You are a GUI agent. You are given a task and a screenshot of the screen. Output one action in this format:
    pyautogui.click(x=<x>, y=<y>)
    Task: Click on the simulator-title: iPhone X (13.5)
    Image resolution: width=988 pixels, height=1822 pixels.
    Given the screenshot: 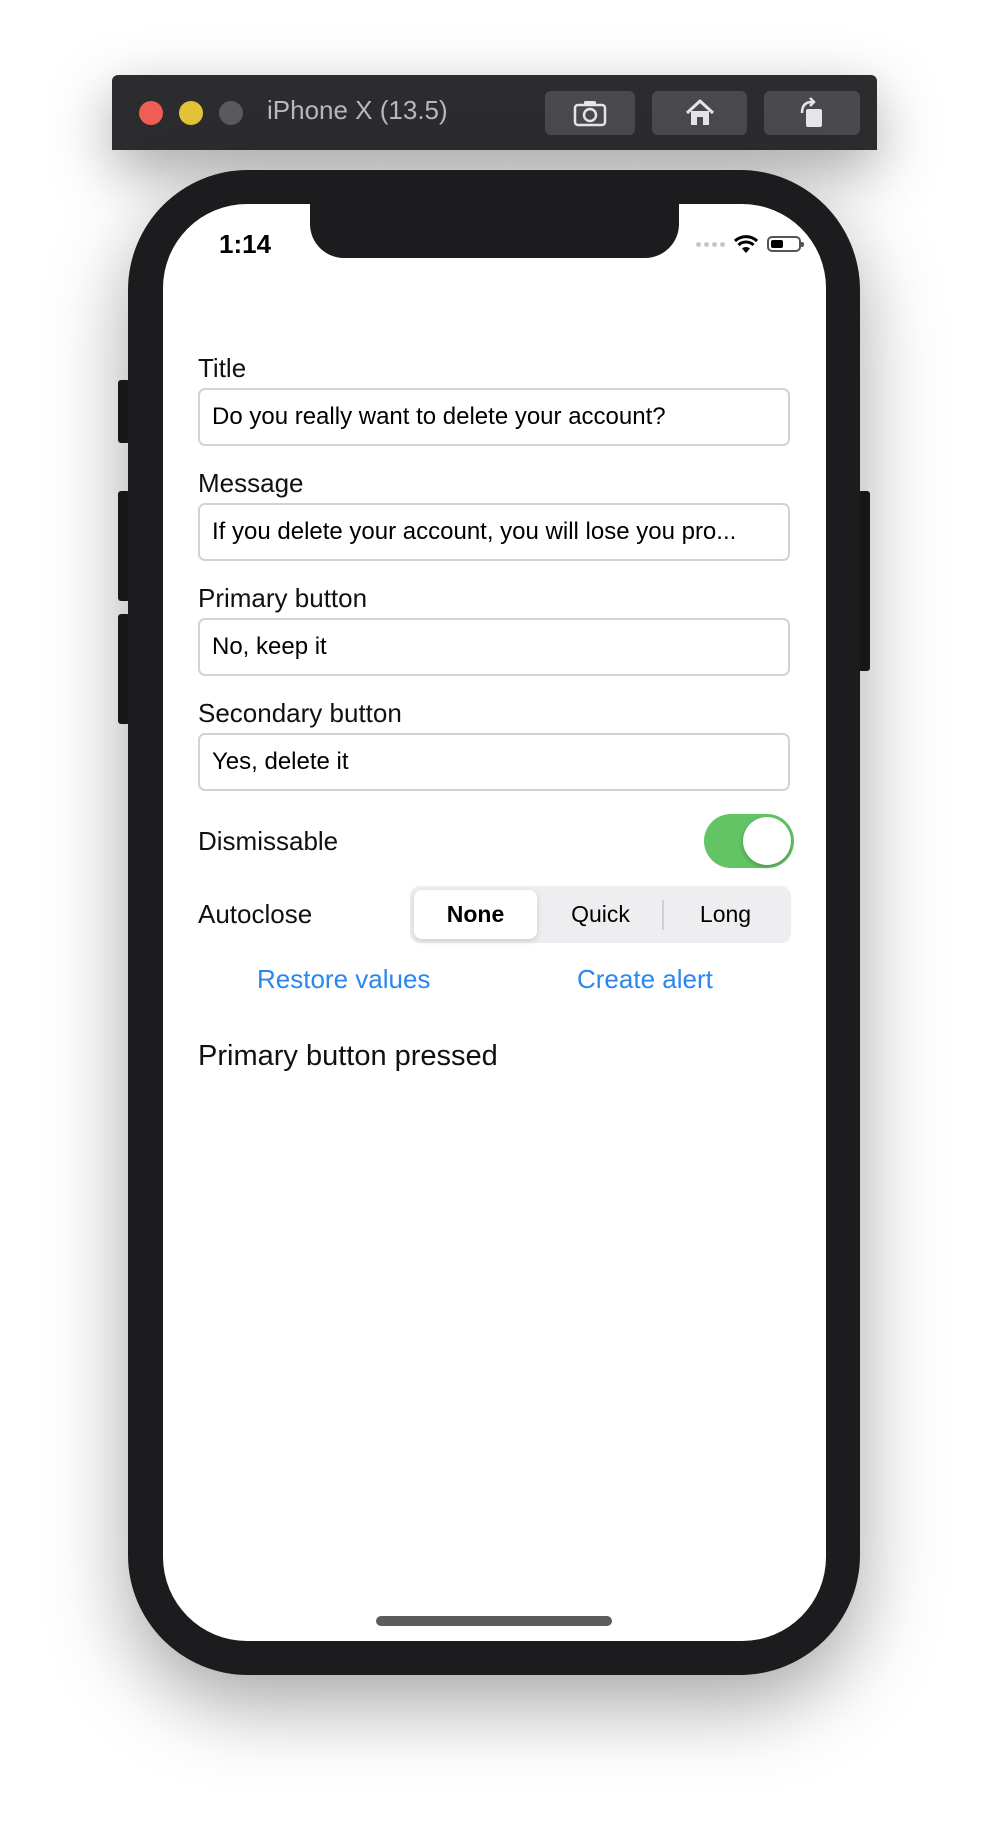 What is the action you would take?
    pyautogui.click(x=357, y=110)
    